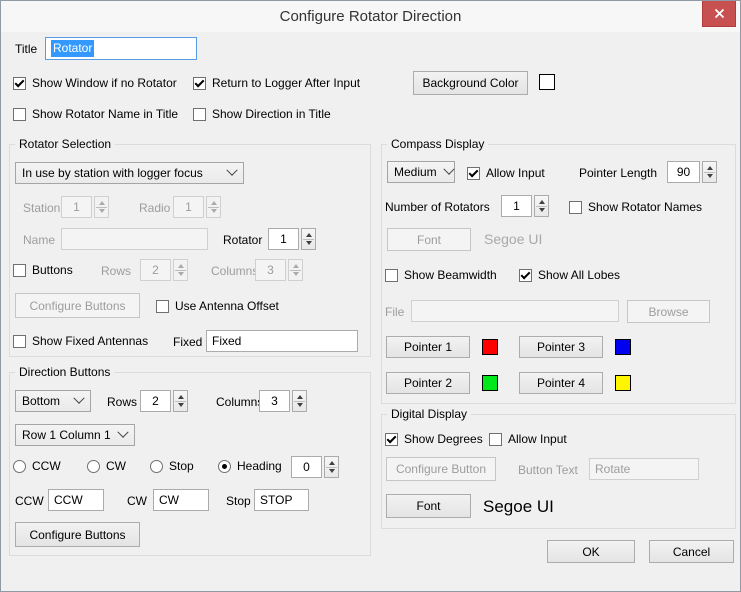 This screenshot has width=741, height=592. I want to click on pointer-4-button: Pointer 4, so click(561, 383).